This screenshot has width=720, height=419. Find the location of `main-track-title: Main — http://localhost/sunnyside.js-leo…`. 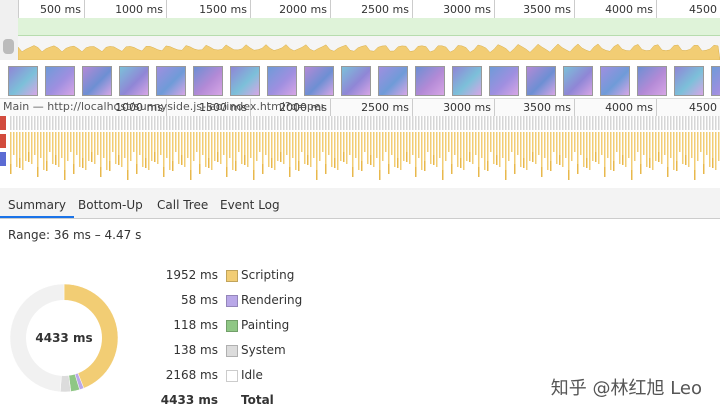

main-track-title: Main — http://localhost/sunnyside.js-leo… is located at coordinates (163, 106).